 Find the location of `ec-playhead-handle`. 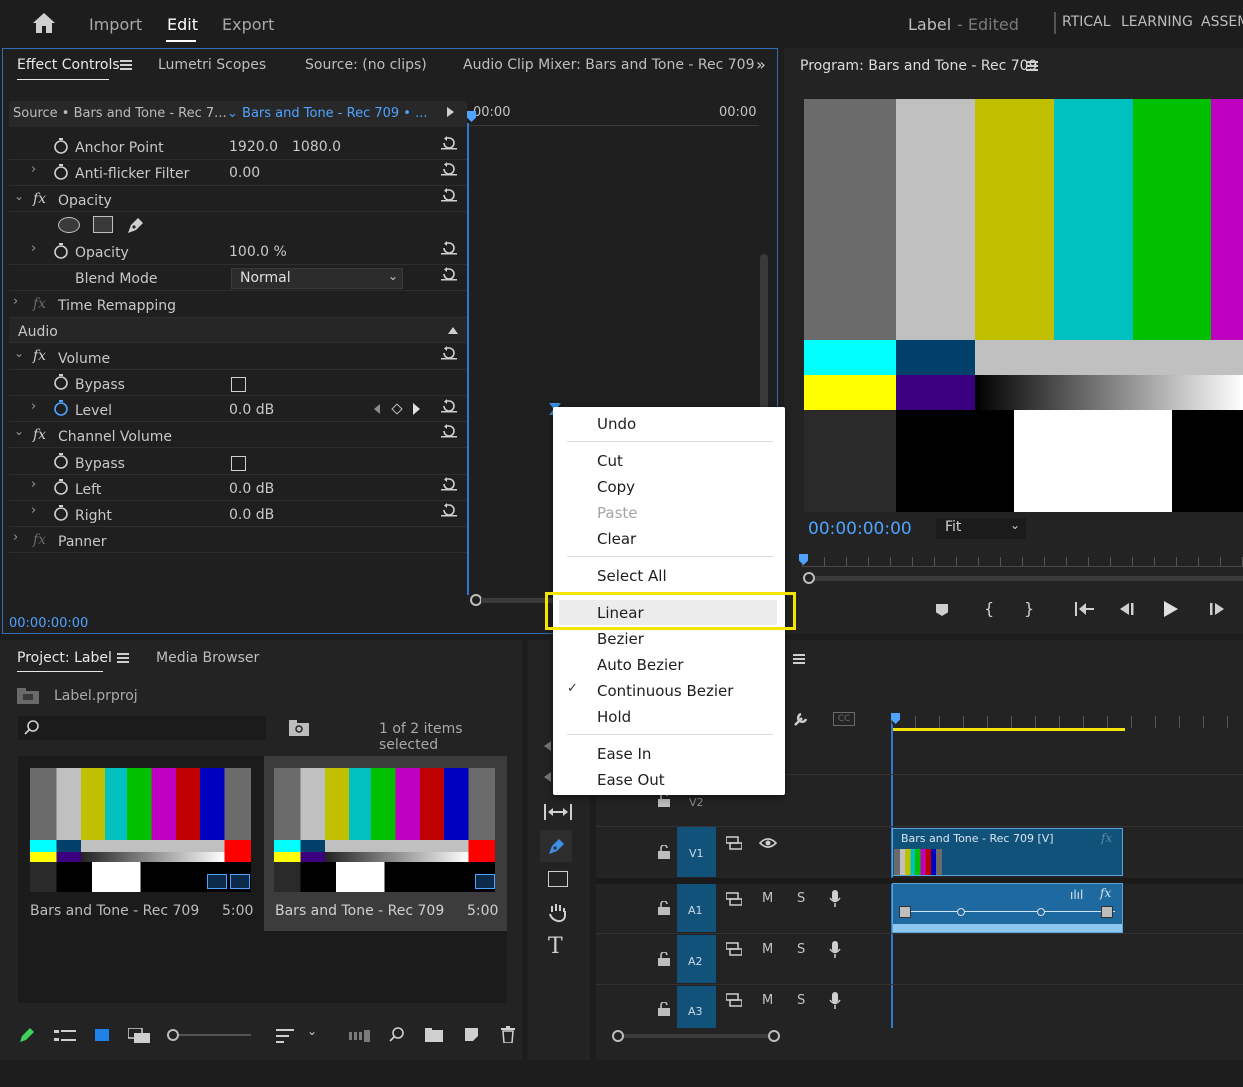

ec-playhead-handle is located at coordinates (471, 116).